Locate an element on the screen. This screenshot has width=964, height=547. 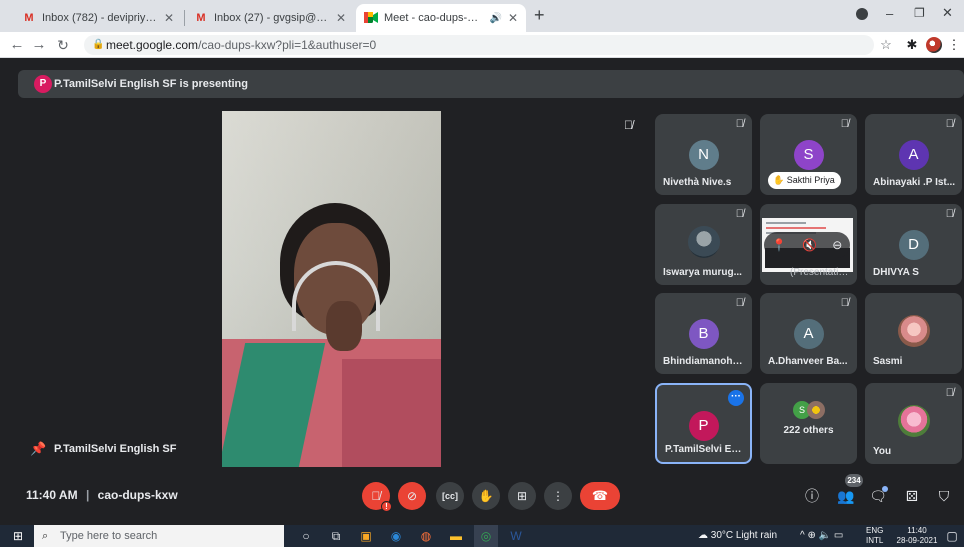
windows-start-icon: ⊞ is located at coordinates (18, 536).